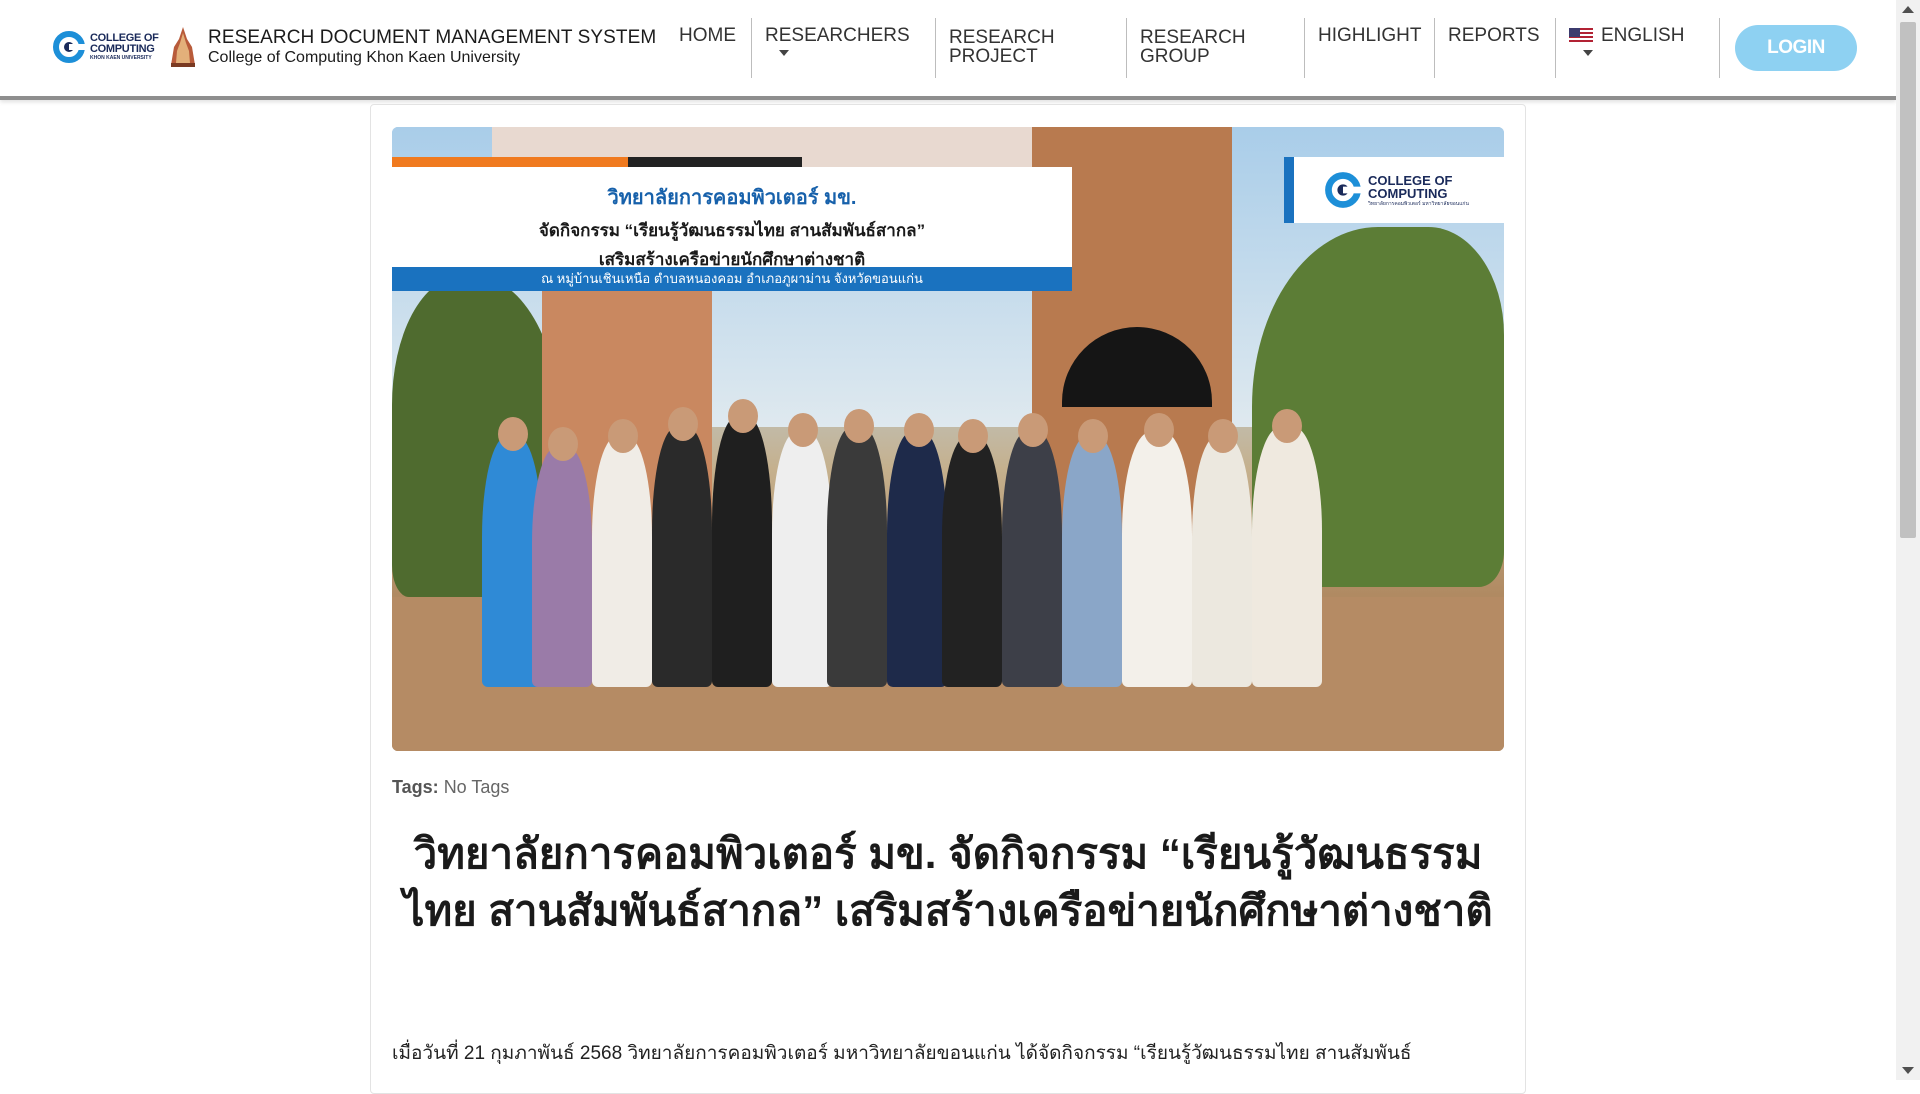  What do you see at coordinates (122, 49) in the screenshot?
I see `logo-line2: COMPUTING` at bounding box center [122, 49].